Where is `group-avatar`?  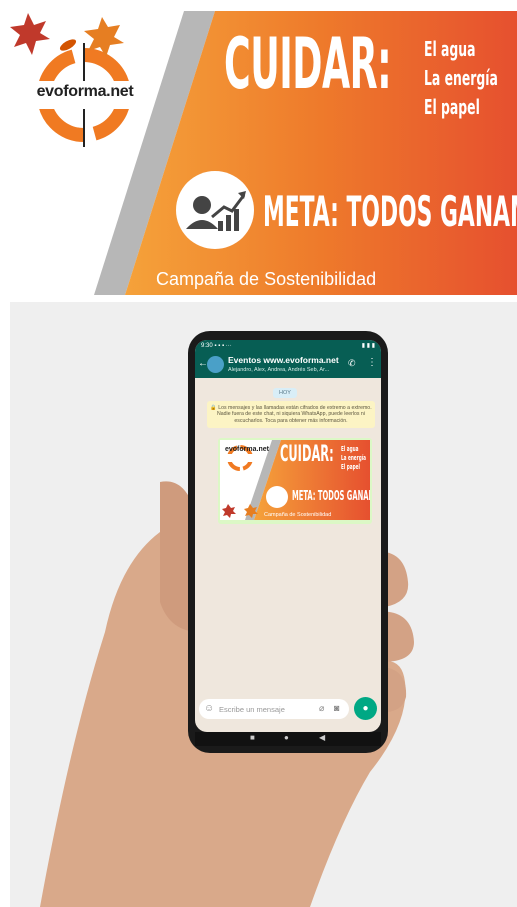
group-avatar is located at coordinates (215, 364).